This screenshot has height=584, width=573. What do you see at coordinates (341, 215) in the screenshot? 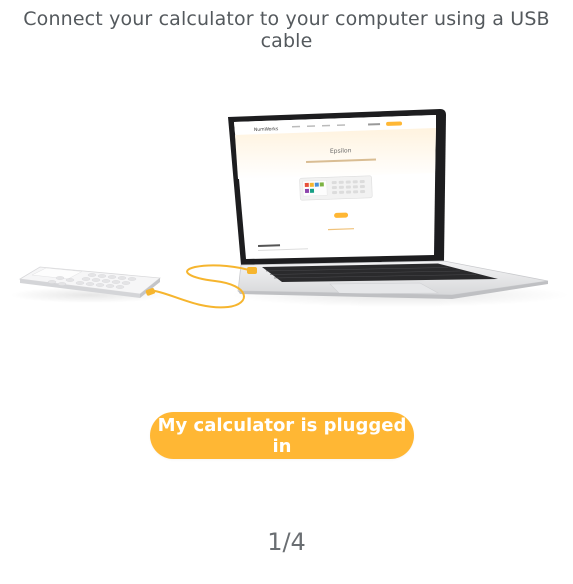
I see `screen-cta-pill` at bounding box center [341, 215].